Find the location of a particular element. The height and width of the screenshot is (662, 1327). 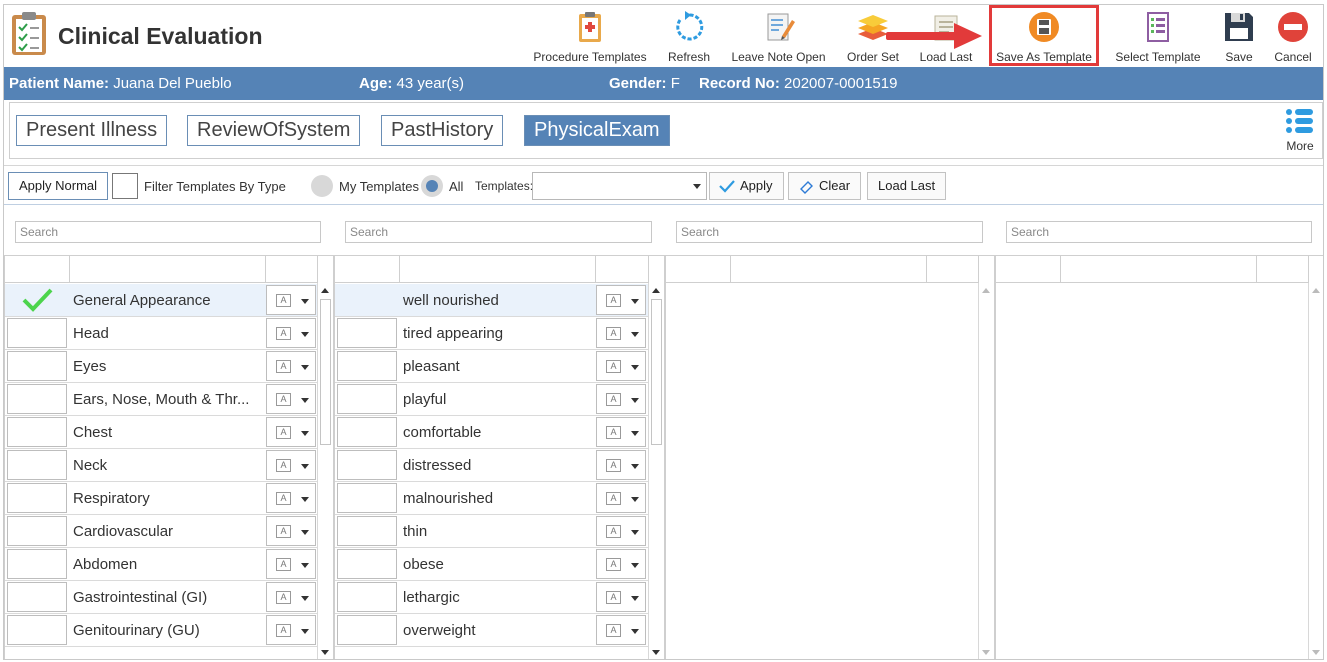

apply-button: Apply is located at coordinates (746, 186).